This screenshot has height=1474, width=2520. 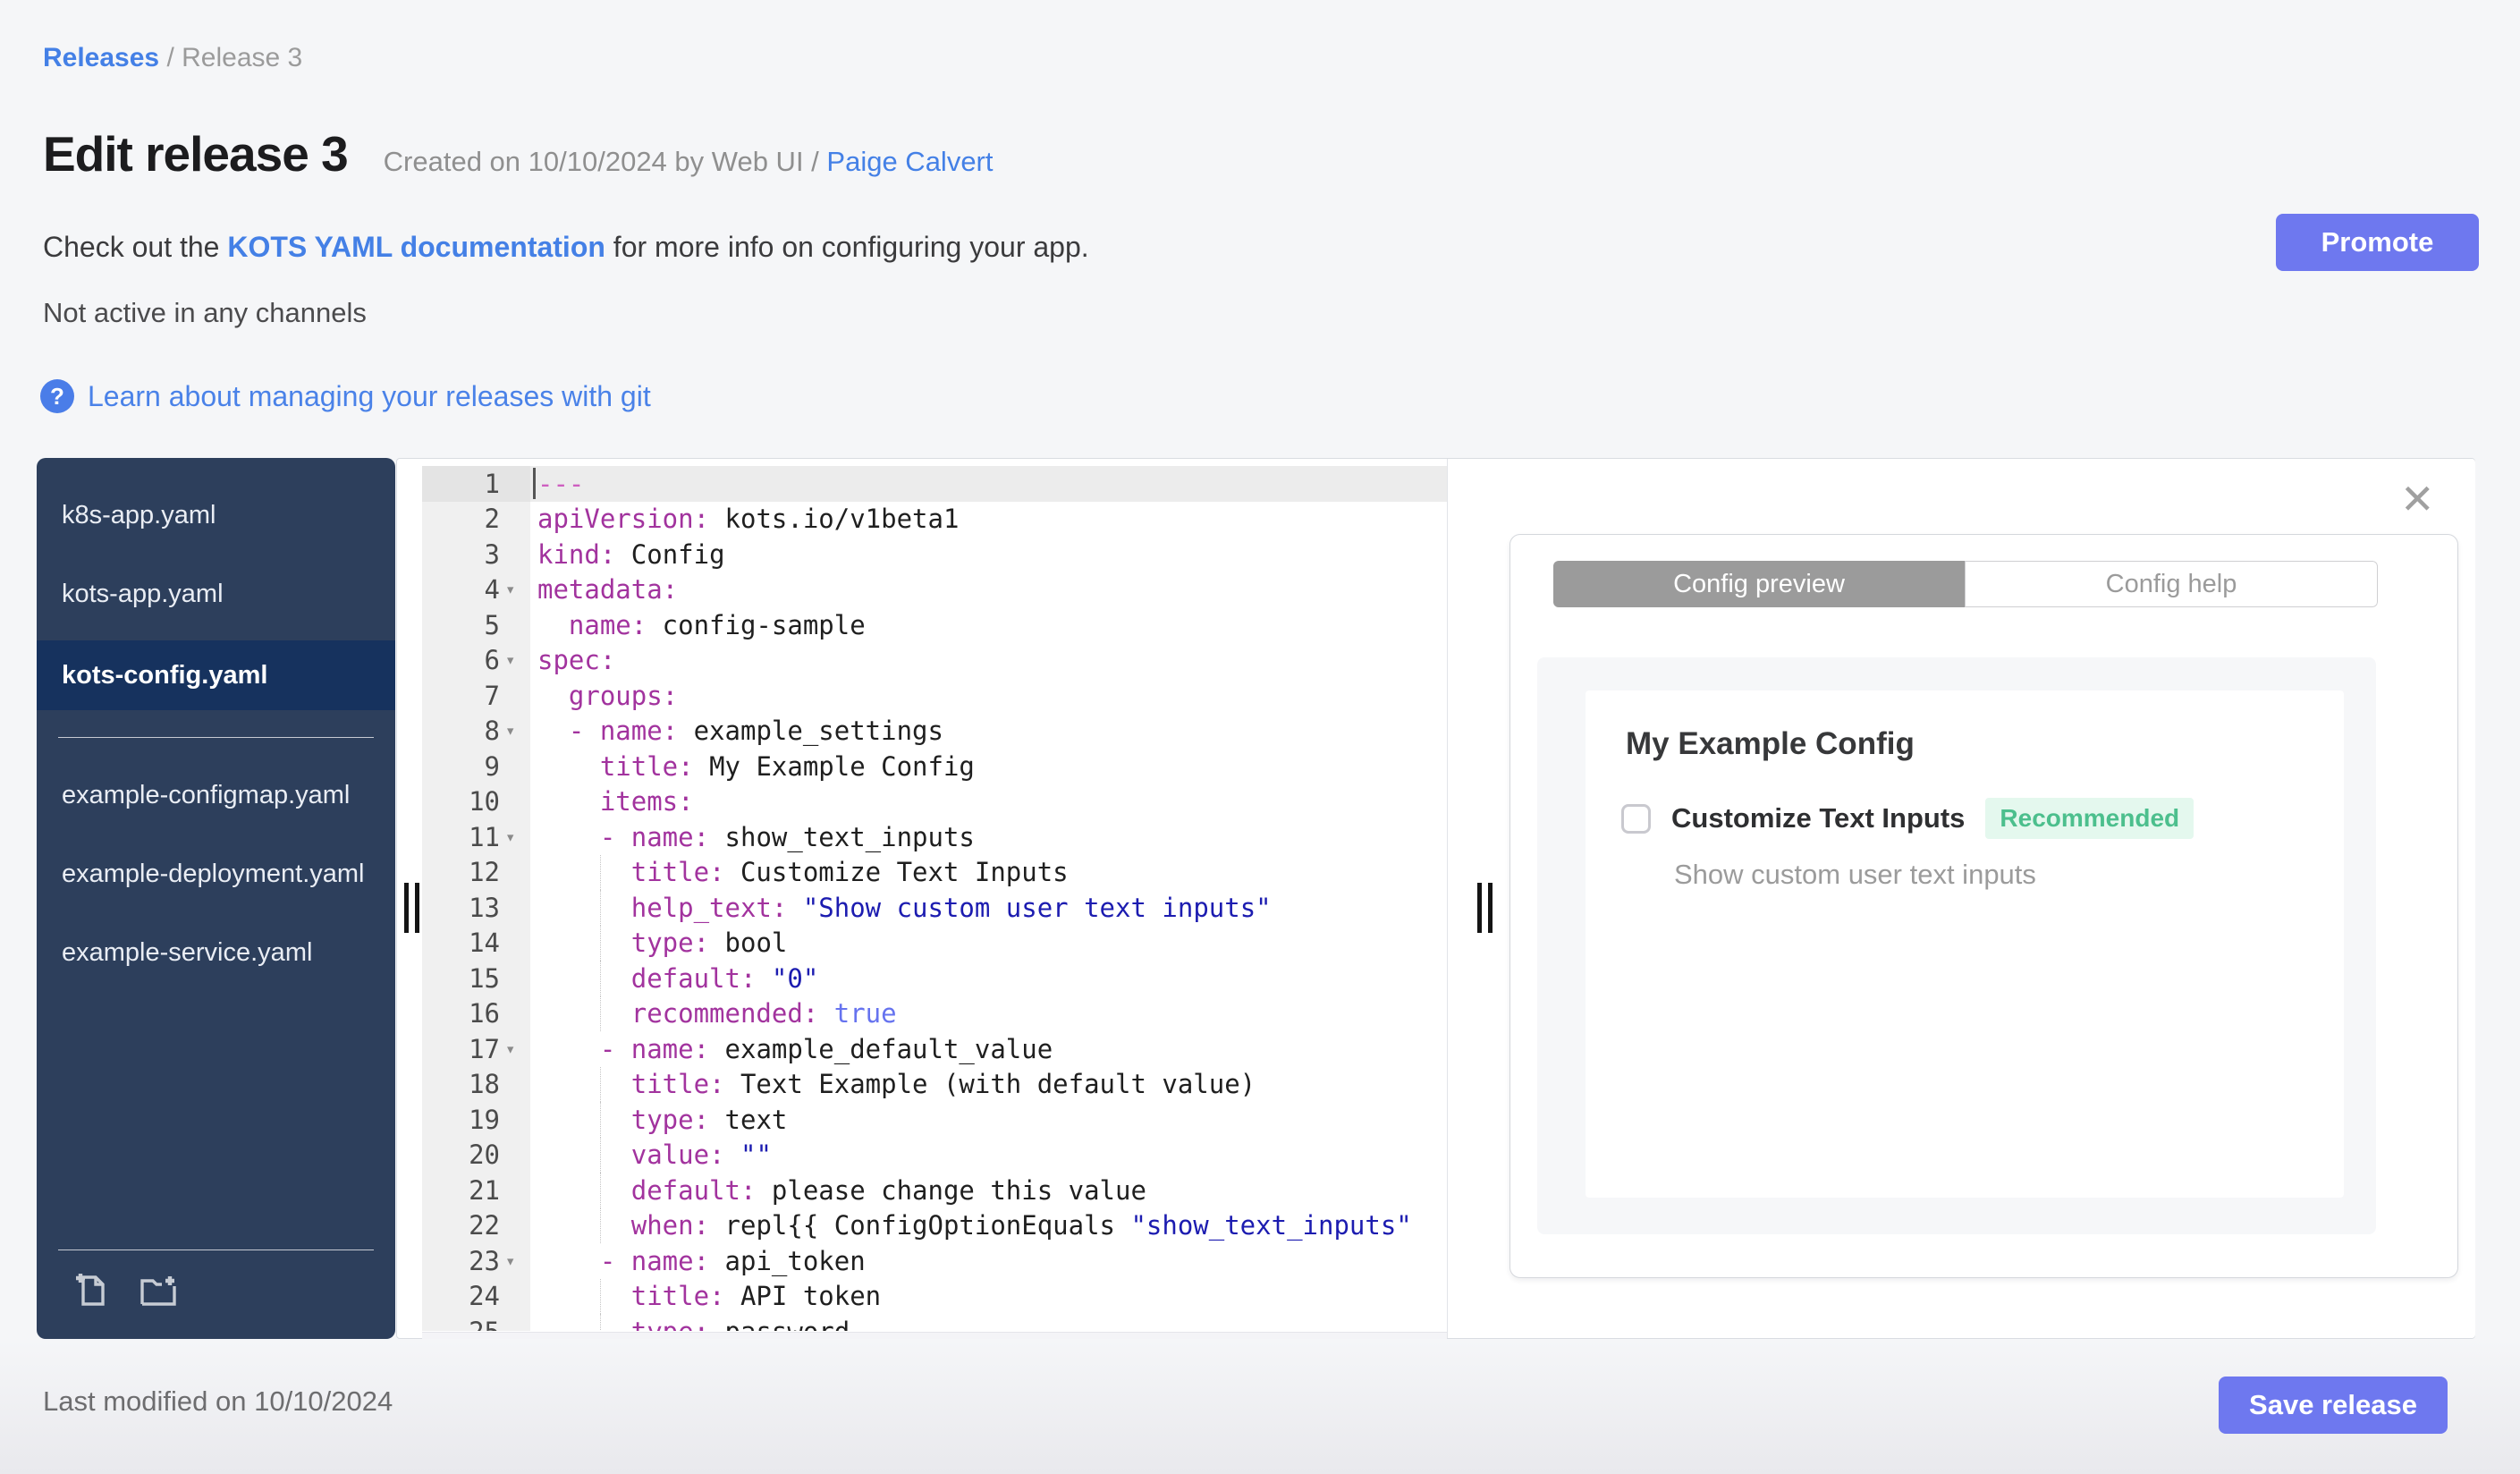 I want to click on question-circle-icon: ?, so click(x=57, y=396).